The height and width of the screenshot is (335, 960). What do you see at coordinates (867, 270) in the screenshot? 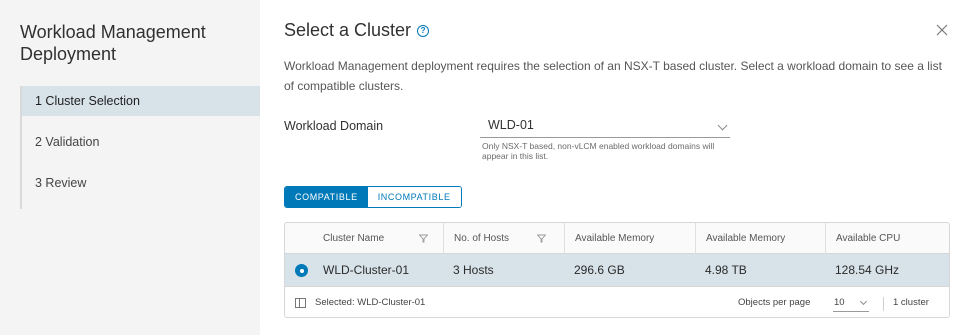
I see `cell-available-cpu: 128.54 GHz` at bounding box center [867, 270].